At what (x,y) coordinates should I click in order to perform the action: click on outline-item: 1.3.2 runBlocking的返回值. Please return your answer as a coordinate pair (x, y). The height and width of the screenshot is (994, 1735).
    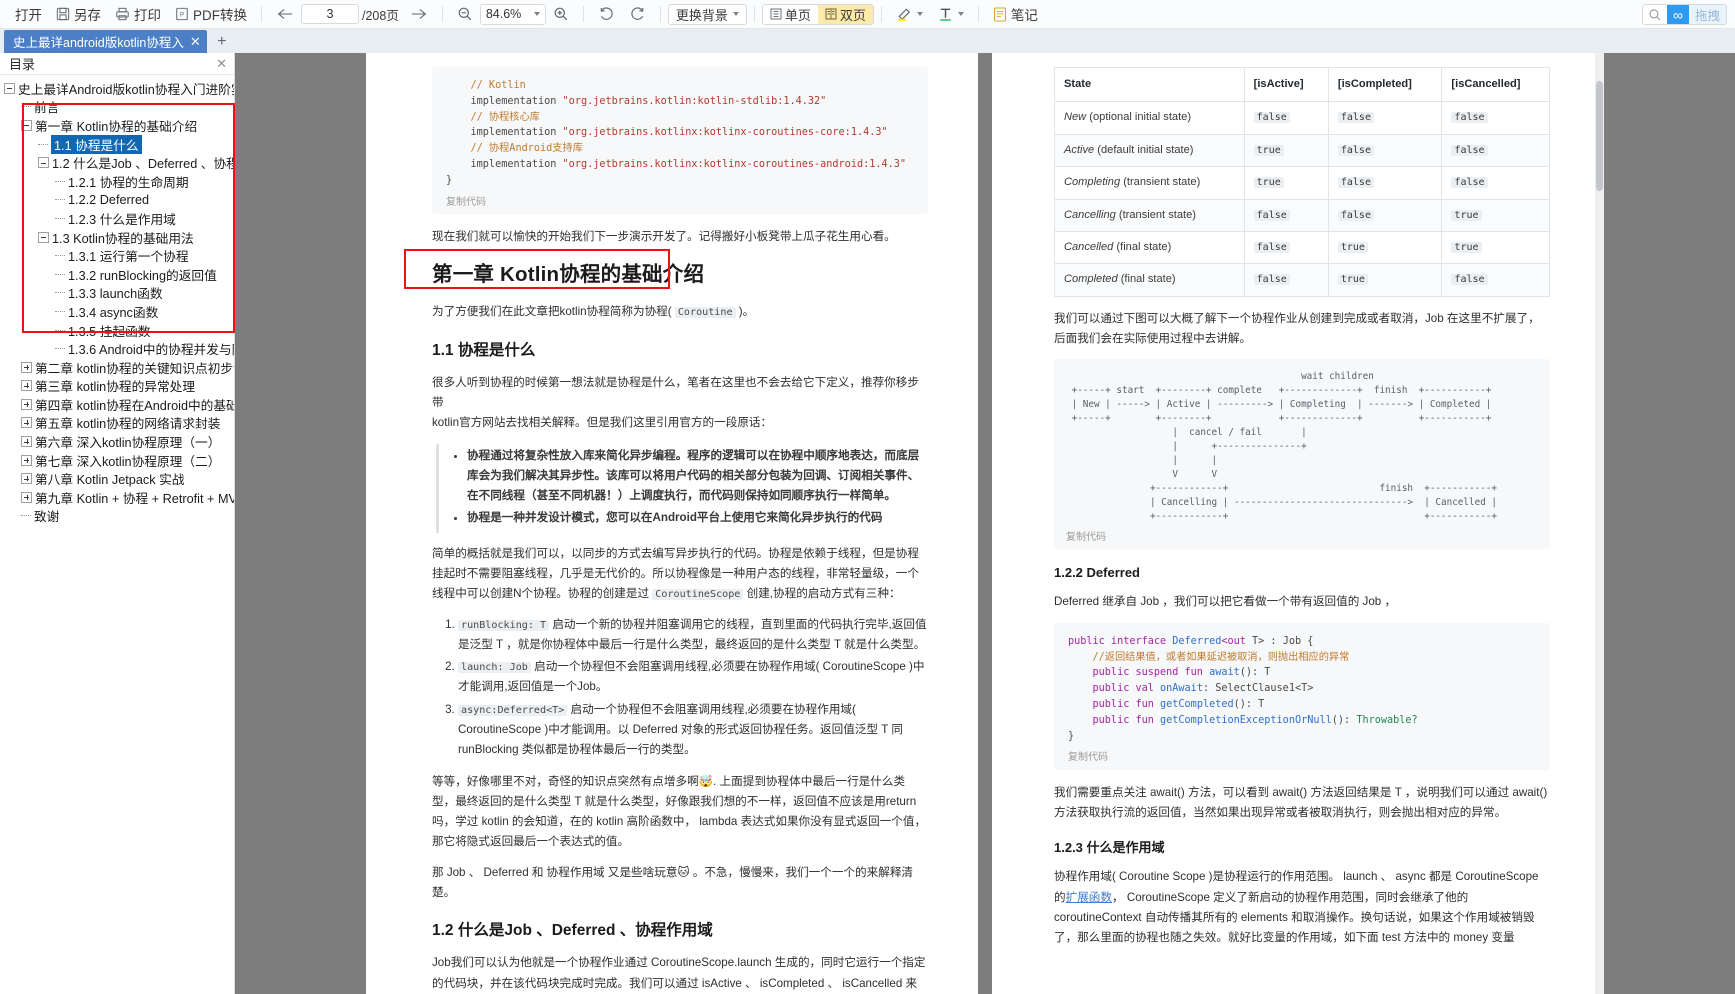
    Looking at the image, I should click on (117, 274).